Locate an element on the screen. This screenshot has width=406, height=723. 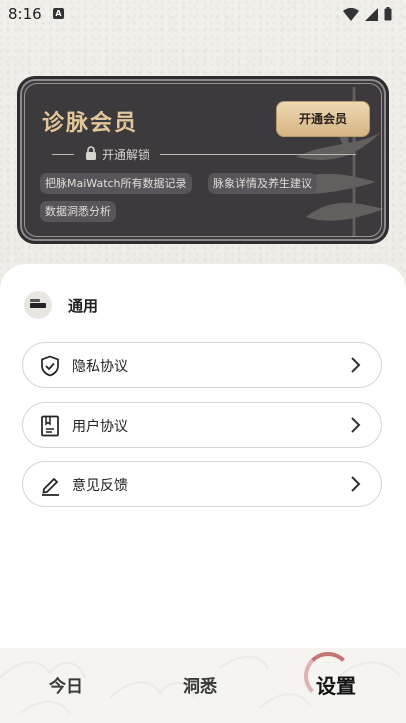
tab-settings: 设置 is located at coordinates (336, 684).